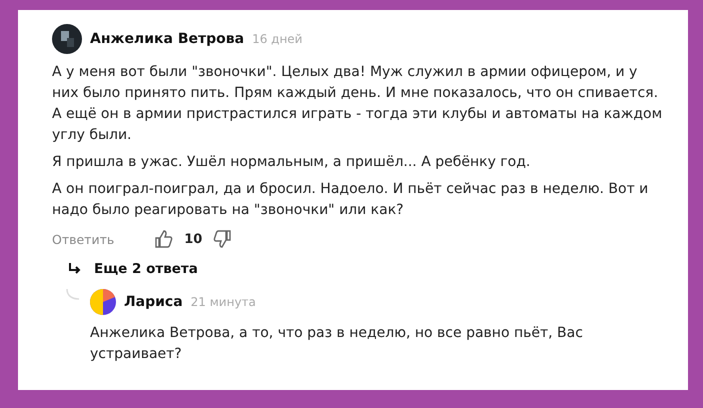 This screenshot has width=703, height=408. I want to click on arrow-icon, so click(75, 269).